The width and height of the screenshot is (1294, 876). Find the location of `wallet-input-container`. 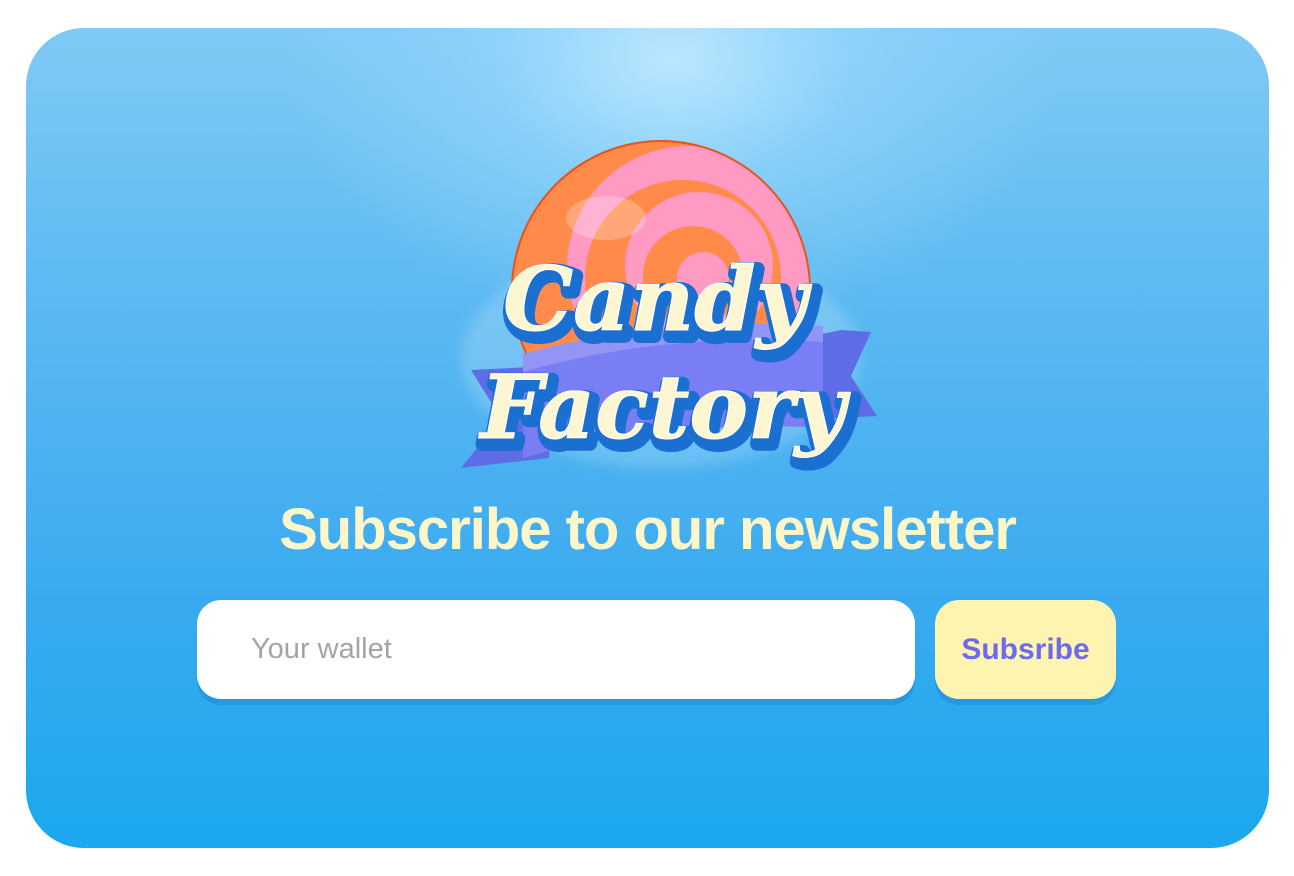

wallet-input-container is located at coordinates (556, 649).